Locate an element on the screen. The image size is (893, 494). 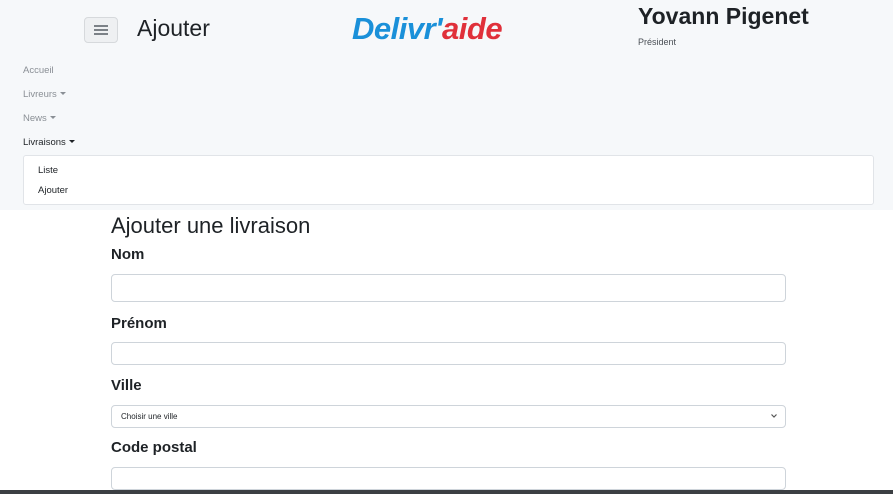
nav-item-news: News is located at coordinates (39, 119).